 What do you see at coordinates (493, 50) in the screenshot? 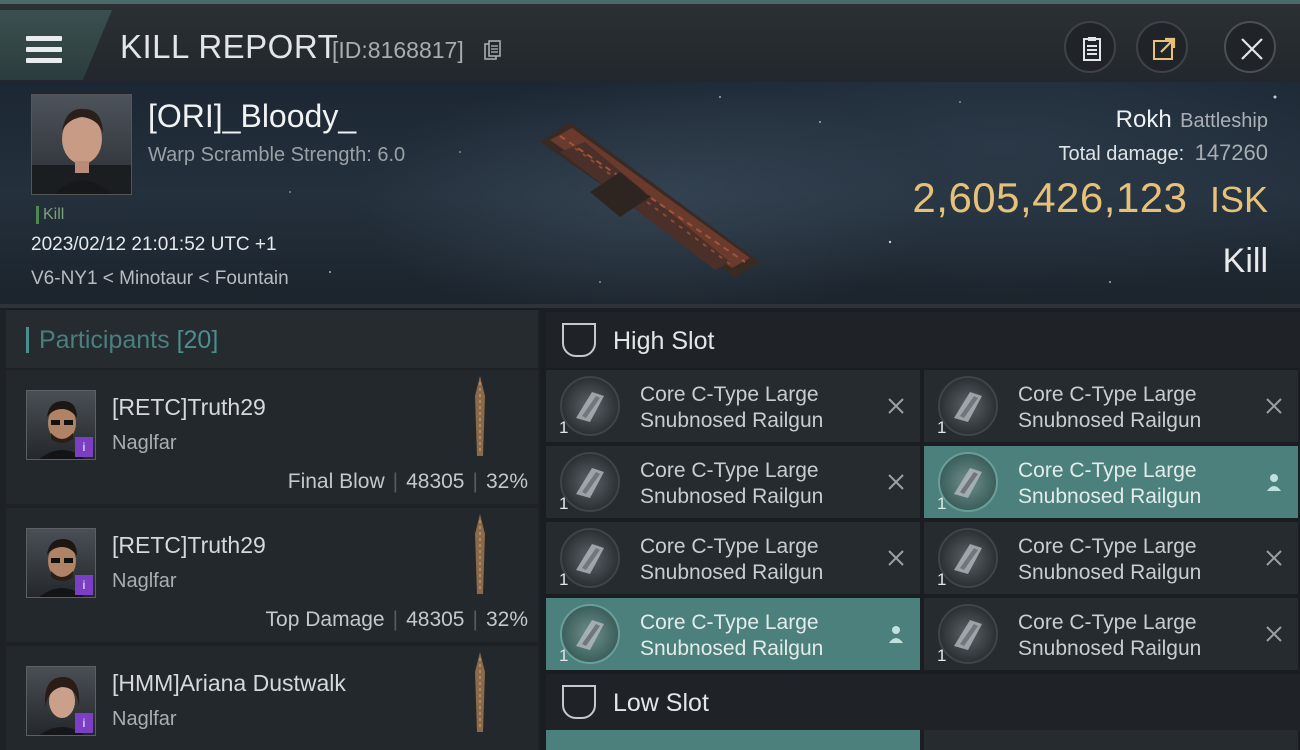
I see `copy-icon` at bounding box center [493, 50].